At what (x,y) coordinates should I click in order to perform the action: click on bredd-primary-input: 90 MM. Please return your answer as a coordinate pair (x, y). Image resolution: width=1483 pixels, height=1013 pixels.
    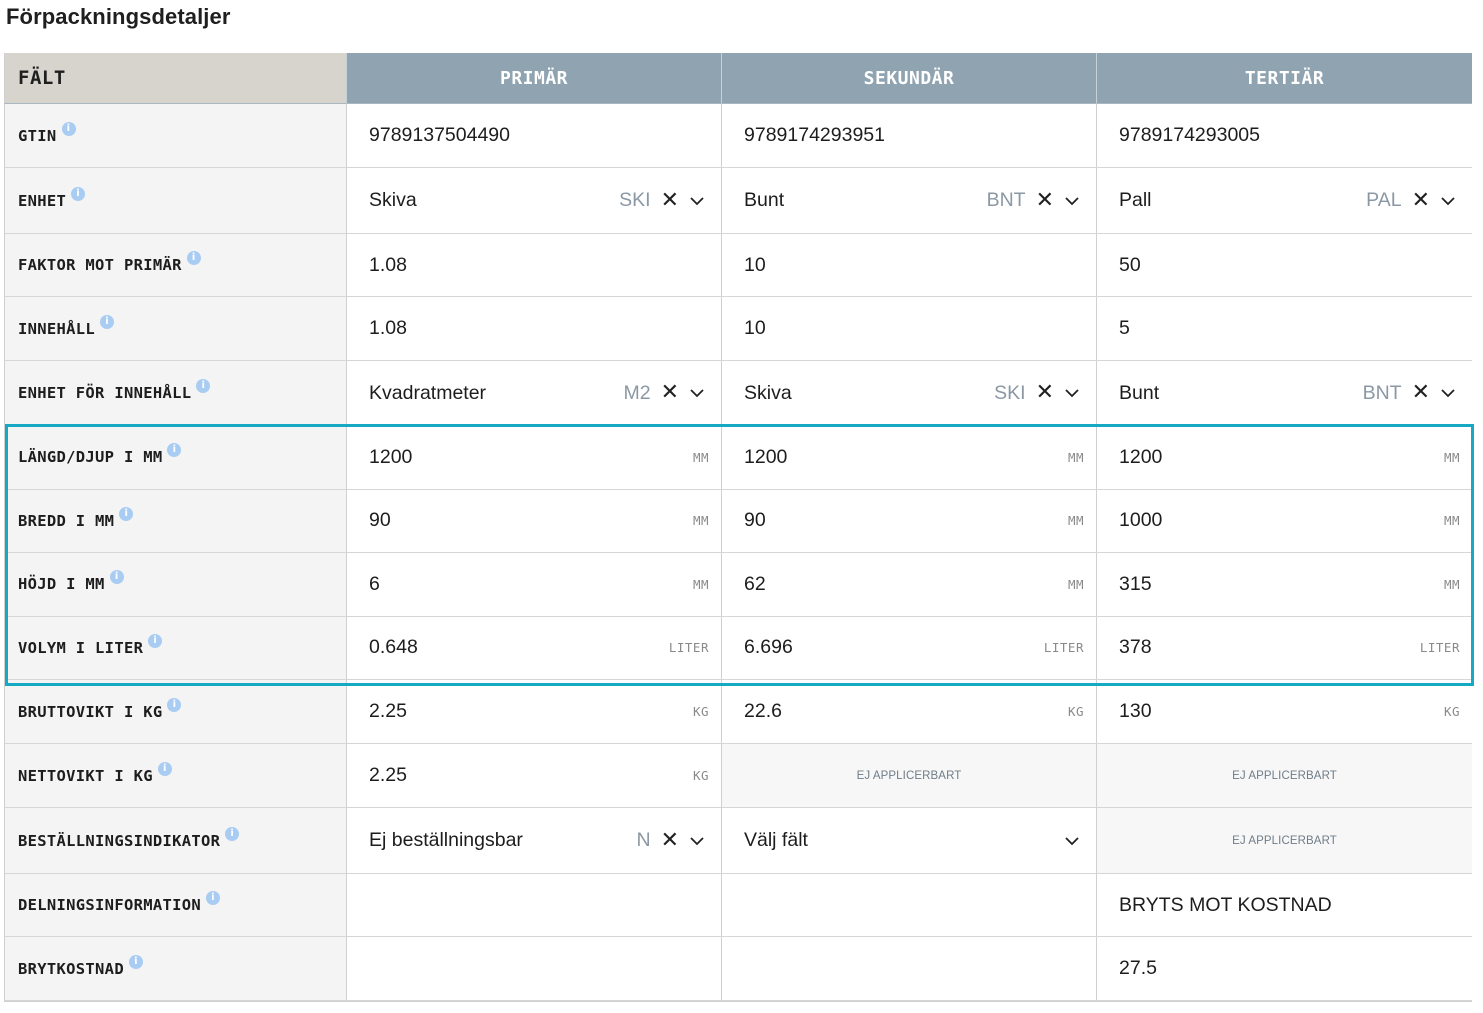
    Looking at the image, I should click on (533, 521).